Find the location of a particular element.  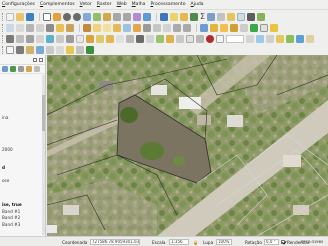

add-vector-icon is located at coordinates (10, 27).